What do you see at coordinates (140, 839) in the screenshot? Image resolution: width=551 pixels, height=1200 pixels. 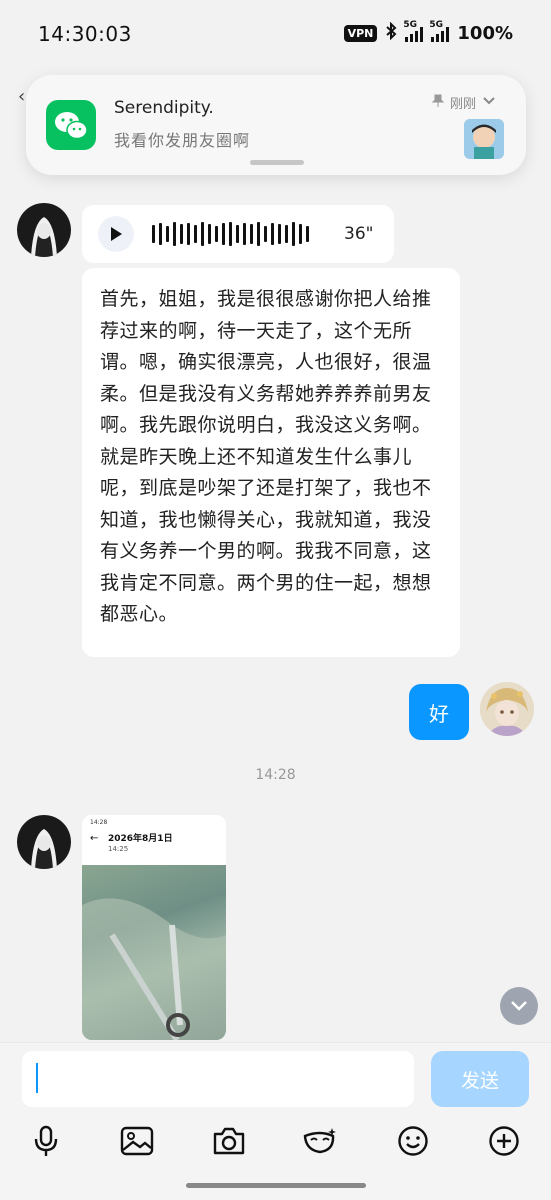 I see `image-title: 2026年8月1日` at bounding box center [140, 839].